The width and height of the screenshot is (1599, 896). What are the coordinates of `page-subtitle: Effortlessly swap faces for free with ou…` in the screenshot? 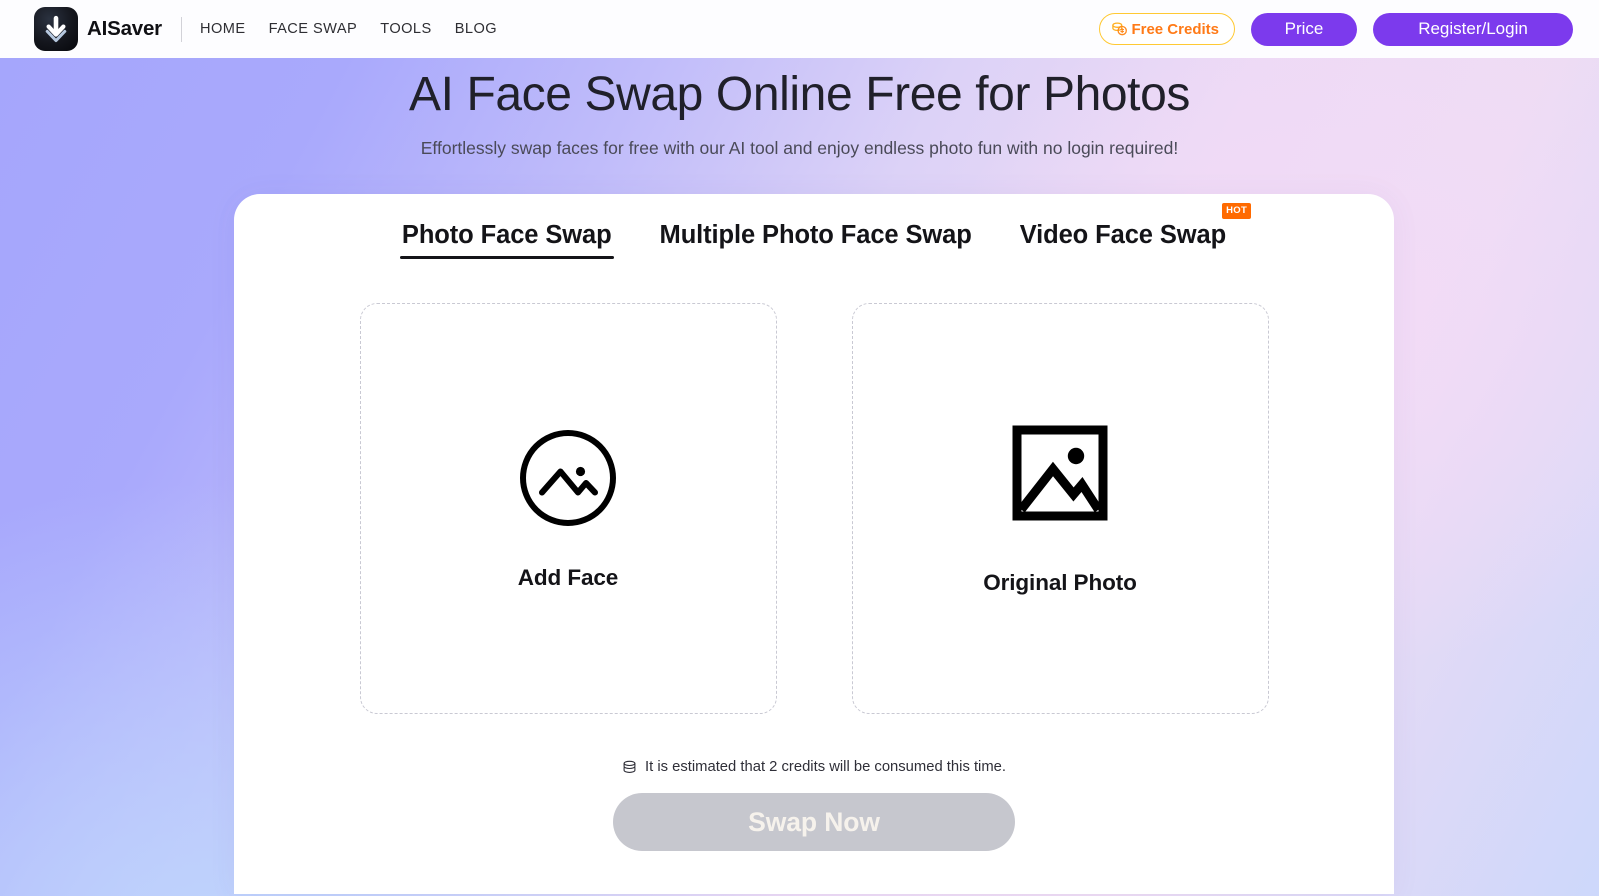 It's located at (799, 148).